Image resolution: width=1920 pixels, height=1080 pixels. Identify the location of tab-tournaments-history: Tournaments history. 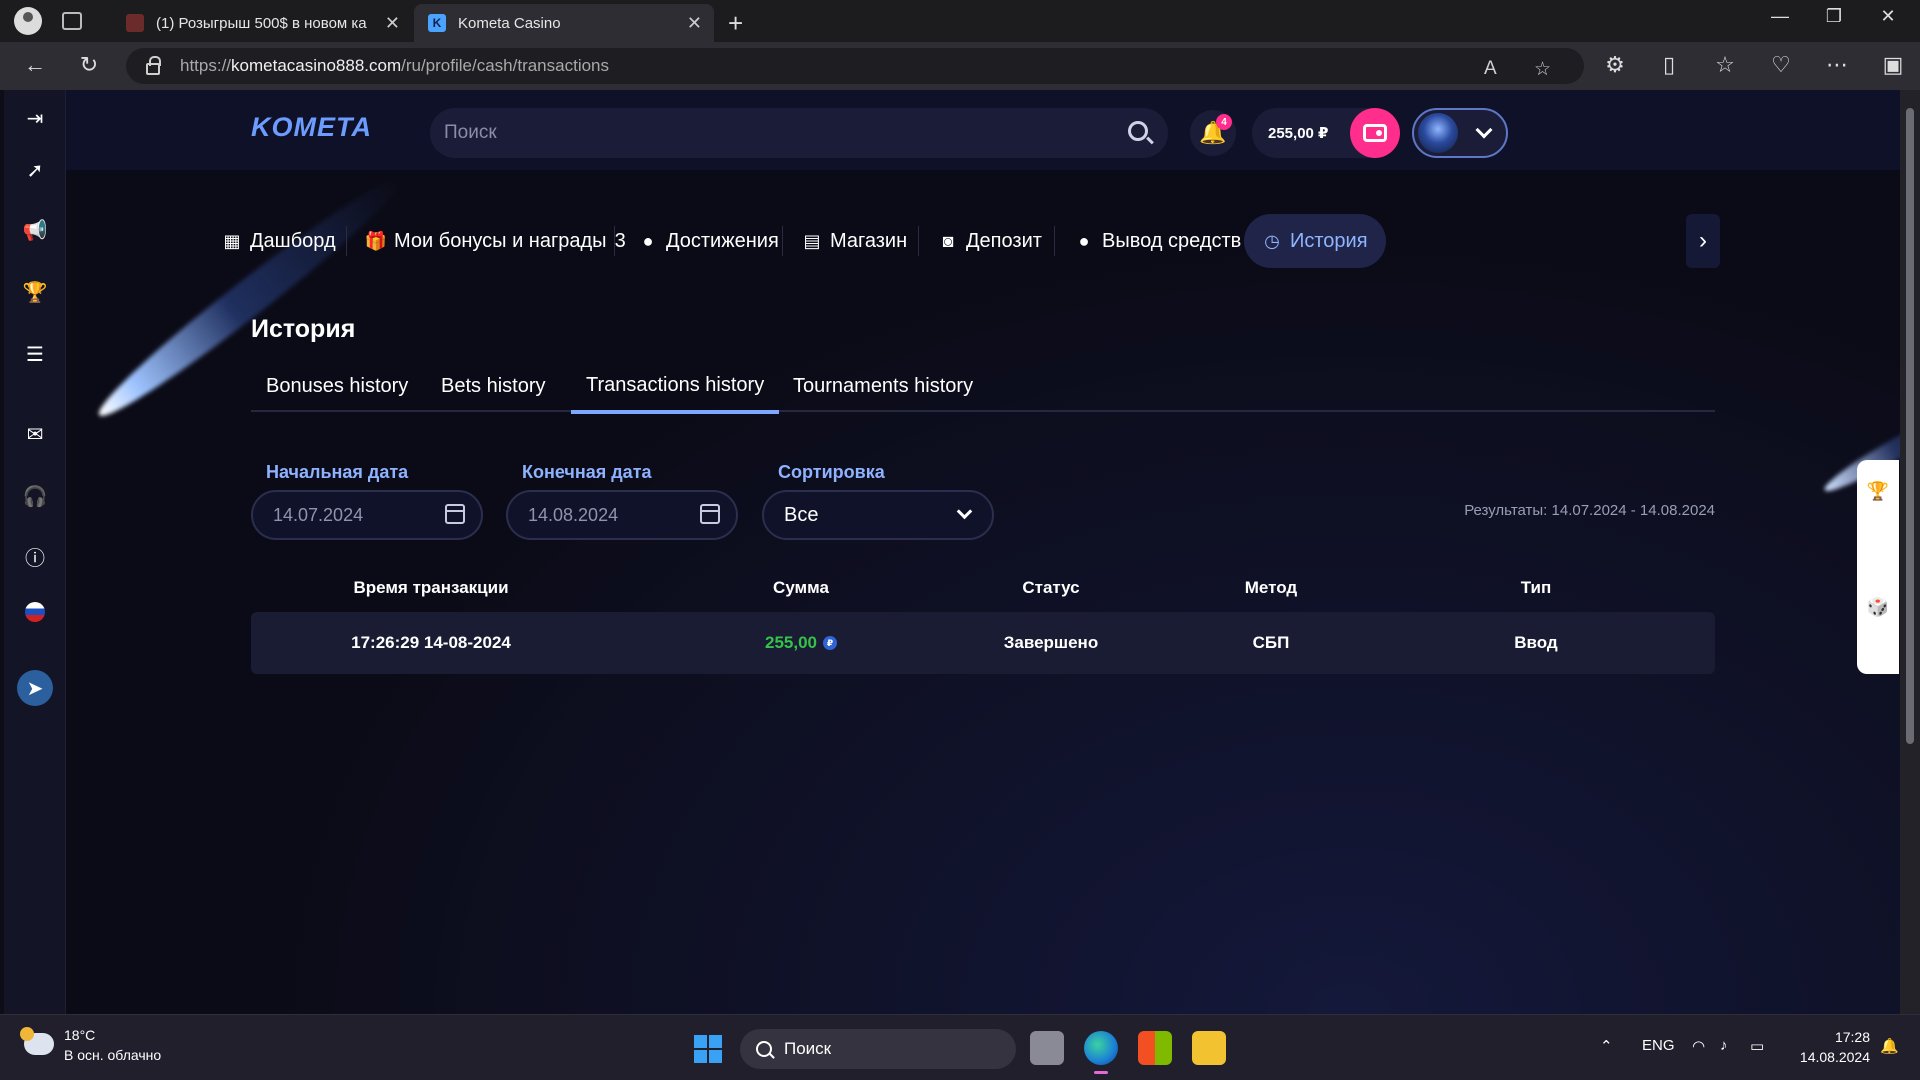
(883, 386).